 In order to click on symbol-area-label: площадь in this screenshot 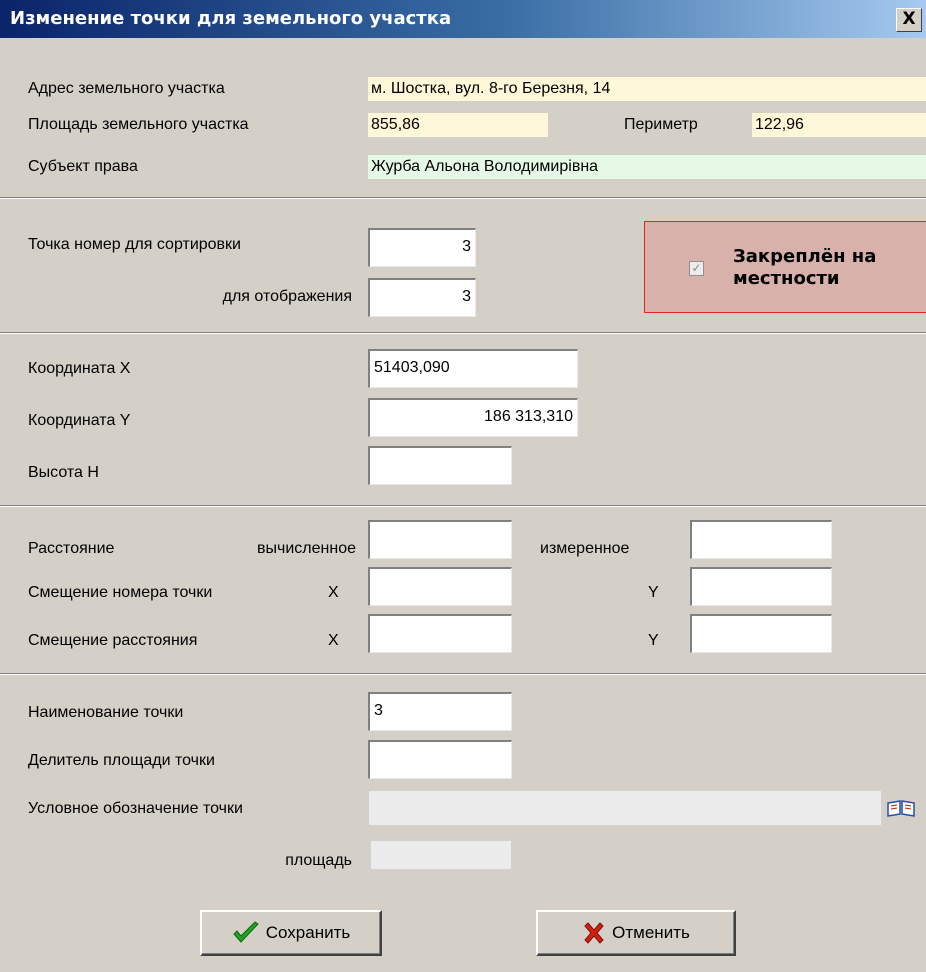, I will do `click(318, 860)`.